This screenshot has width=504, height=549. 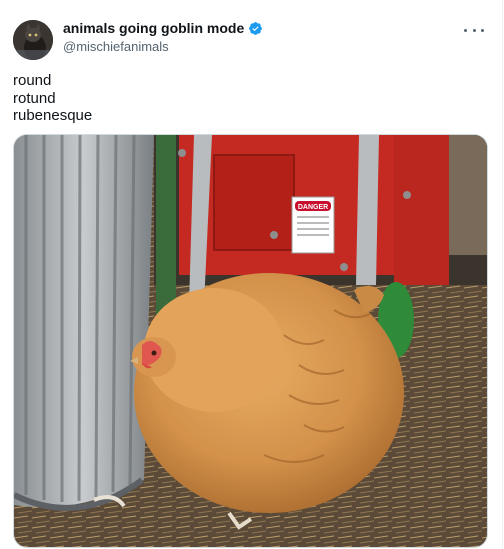 What do you see at coordinates (313, 207) in the screenshot?
I see `danger-sign-text: DANGER` at bounding box center [313, 207].